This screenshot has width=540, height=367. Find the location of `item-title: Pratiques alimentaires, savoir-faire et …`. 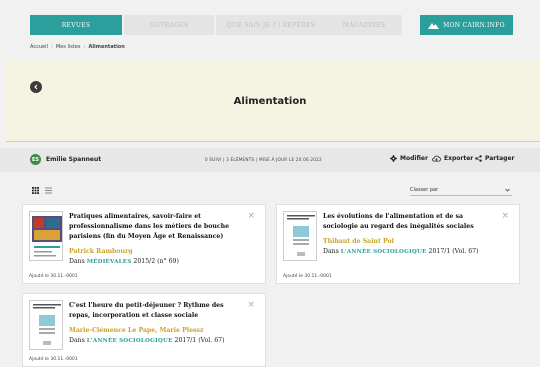

item-title: Pratiques alimentaires, savoir-faire et … is located at coordinates (154, 227).